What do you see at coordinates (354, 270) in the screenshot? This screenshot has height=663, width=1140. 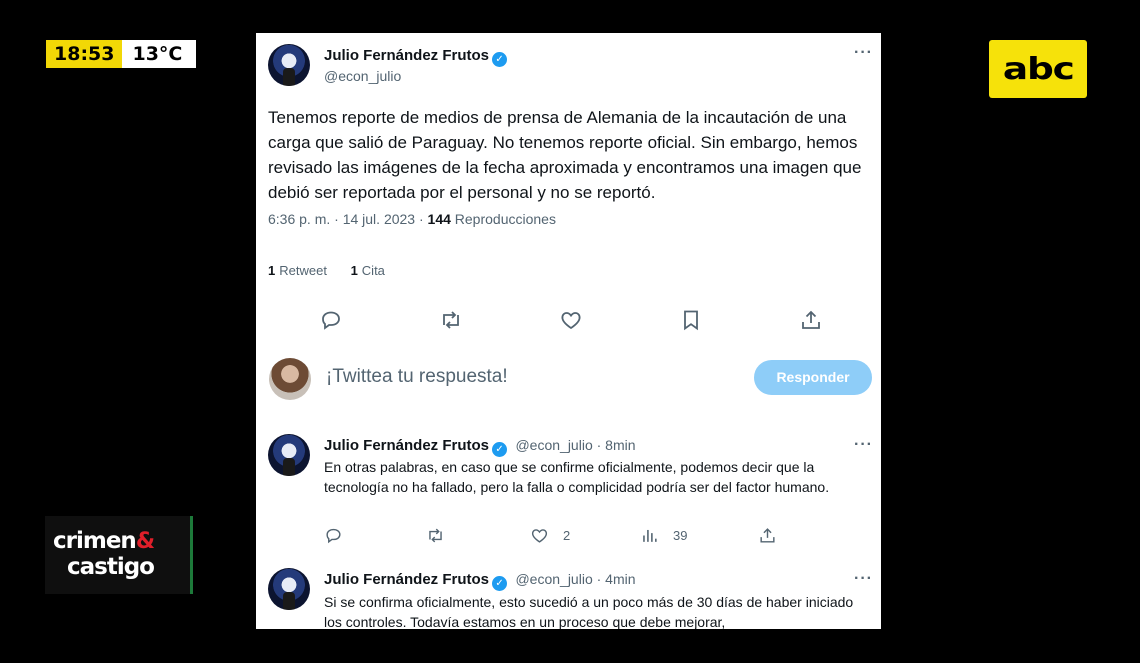 I see `quotes-count: 1` at bounding box center [354, 270].